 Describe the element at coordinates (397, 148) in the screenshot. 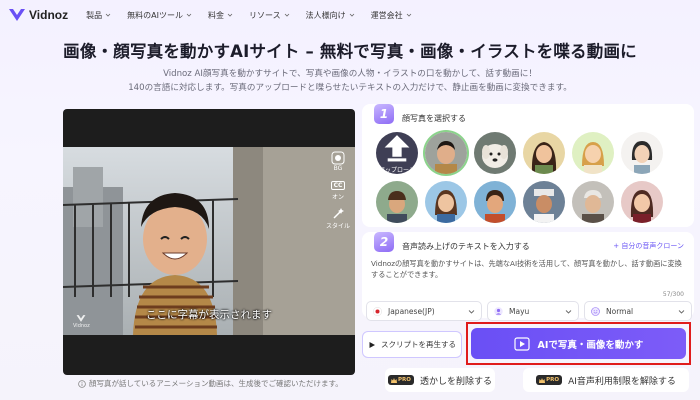

I see `upload-arrow-icon` at that location.